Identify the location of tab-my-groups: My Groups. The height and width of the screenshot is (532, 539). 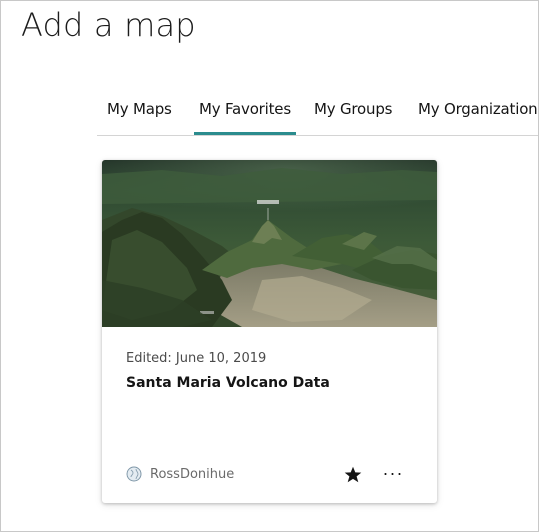
(353, 110).